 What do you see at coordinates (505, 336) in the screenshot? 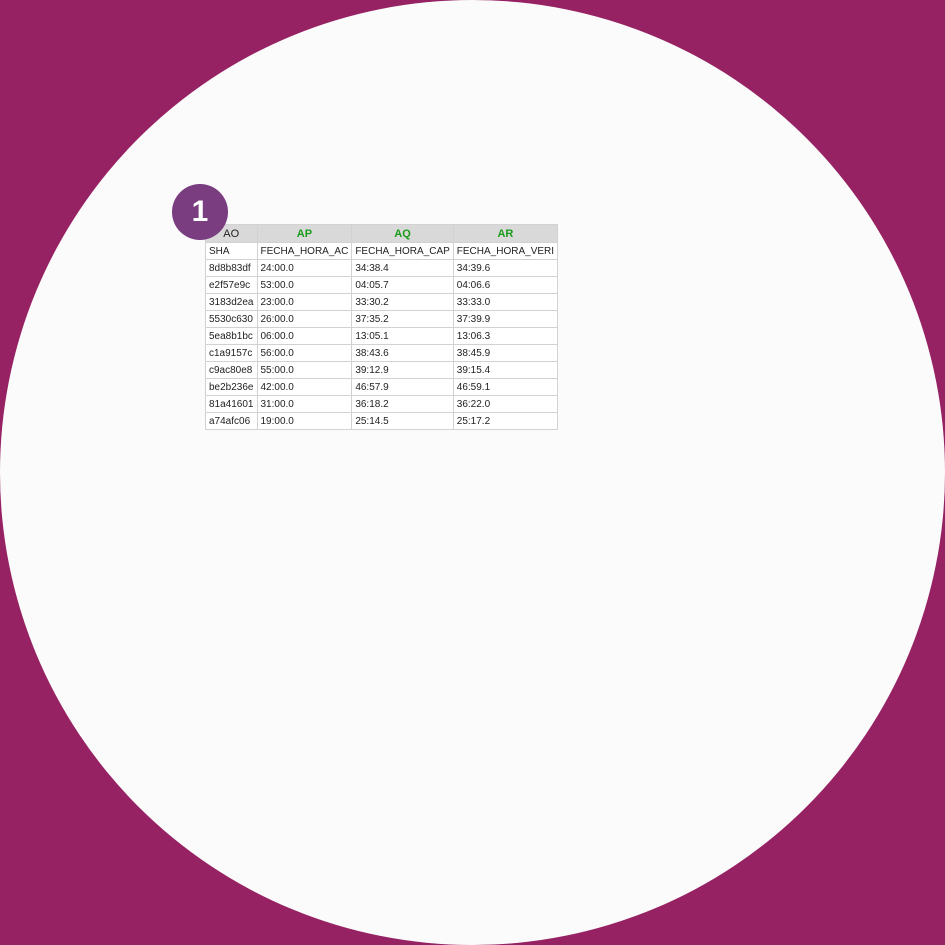
I see `cell-fecha-hora-veri: 13:06.3` at bounding box center [505, 336].